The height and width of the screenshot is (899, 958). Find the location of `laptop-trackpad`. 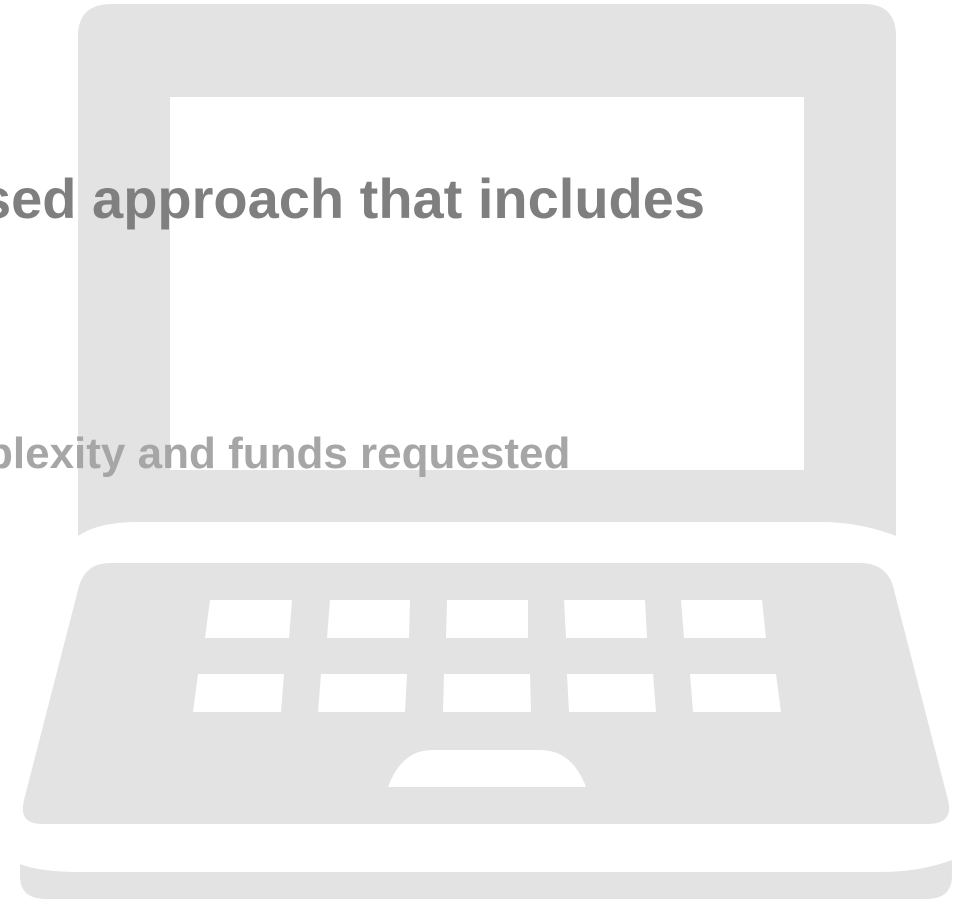

laptop-trackpad is located at coordinates (487, 768).